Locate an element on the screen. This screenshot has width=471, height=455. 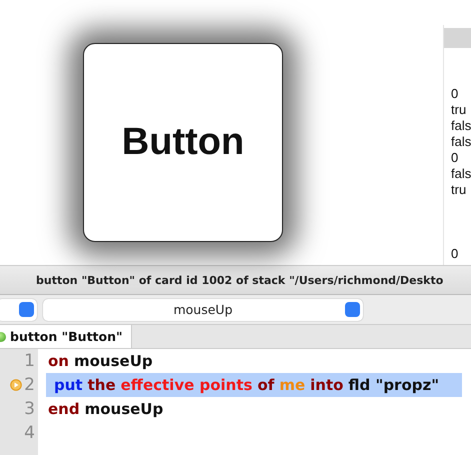
script-tab: button "Button" is located at coordinates (66, 336).